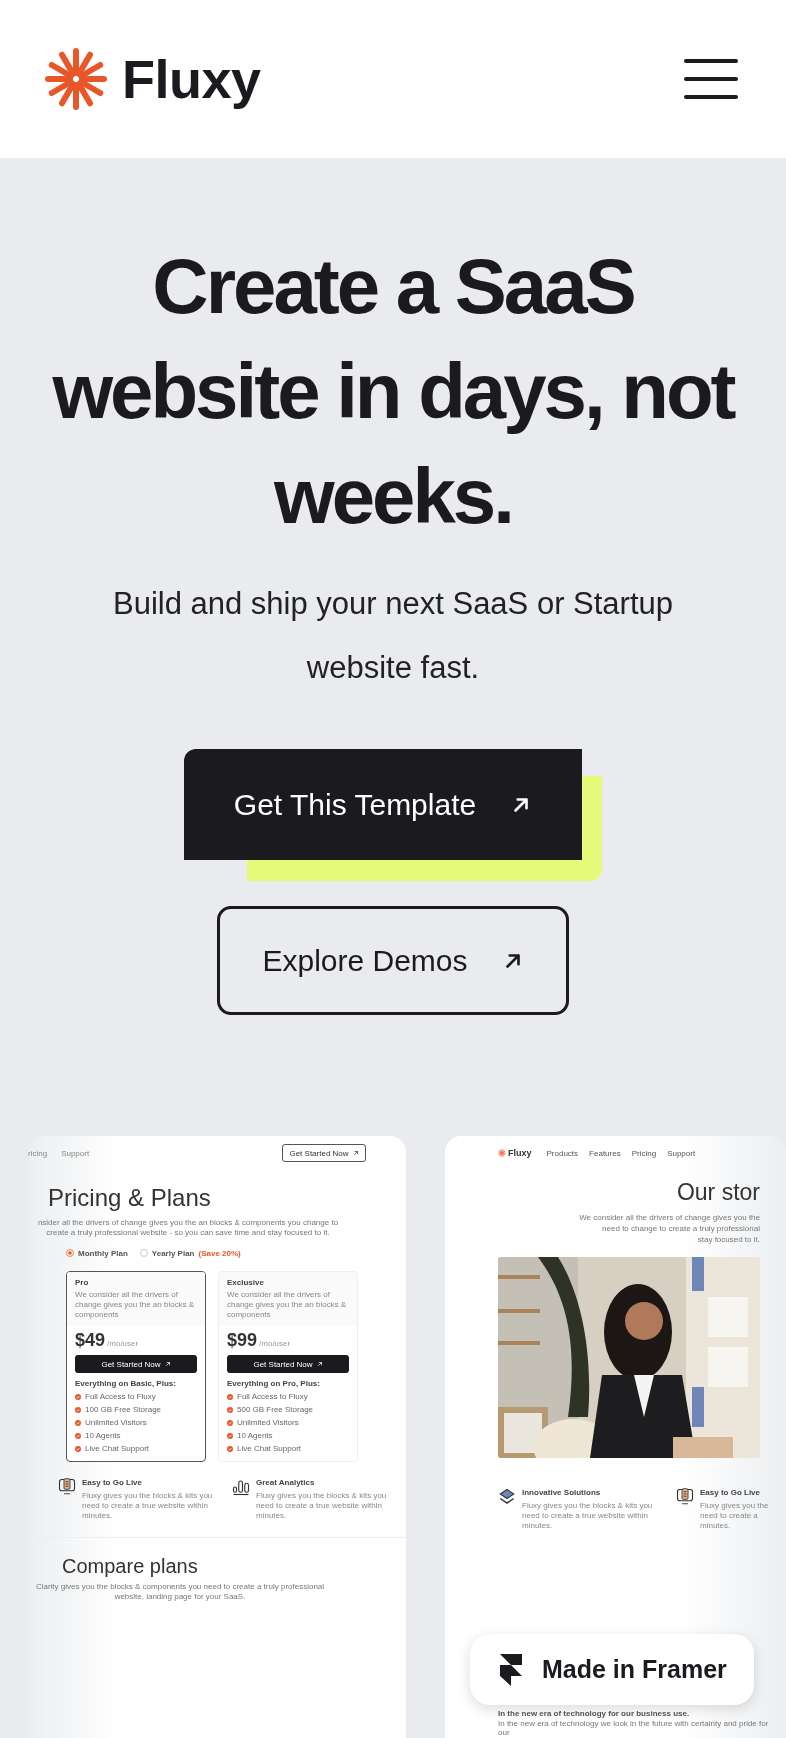 The image size is (786, 1738). Describe the element at coordinates (644, 1153) in the screenshot. I see `nav-link: Pricing` at that location.